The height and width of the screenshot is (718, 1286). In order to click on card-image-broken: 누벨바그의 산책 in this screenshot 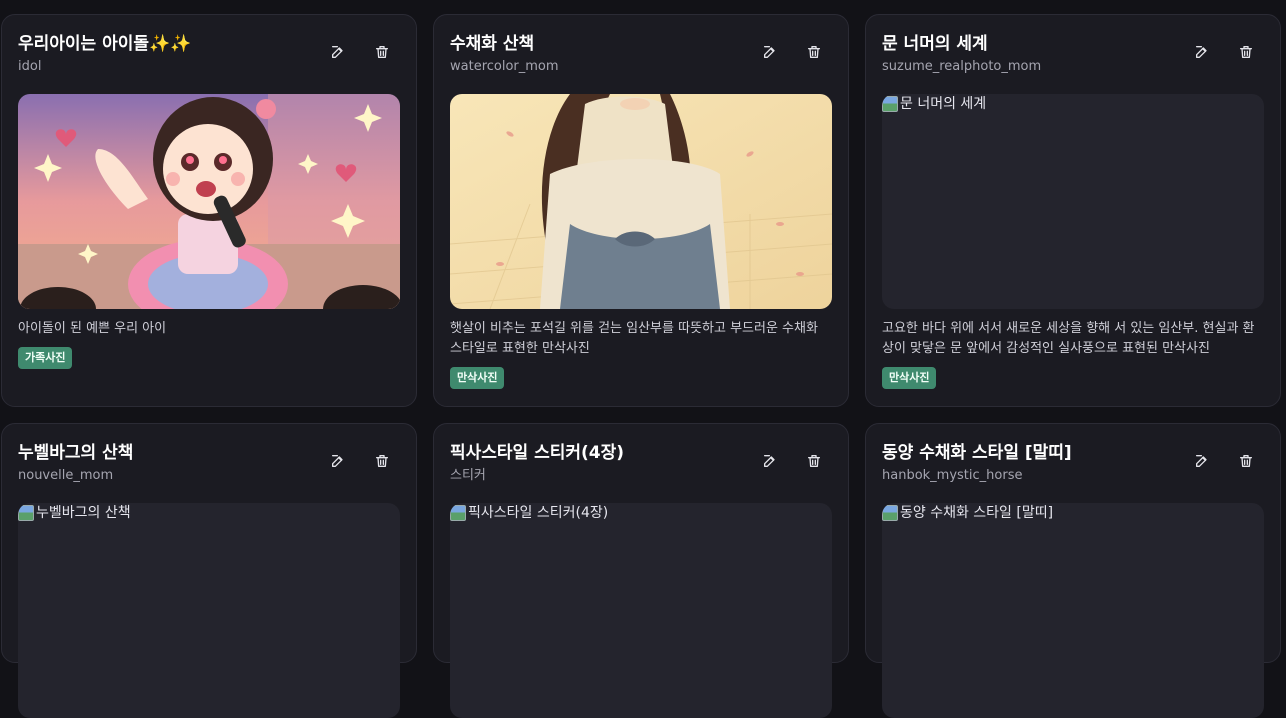, I will do `click(209, 610)`.